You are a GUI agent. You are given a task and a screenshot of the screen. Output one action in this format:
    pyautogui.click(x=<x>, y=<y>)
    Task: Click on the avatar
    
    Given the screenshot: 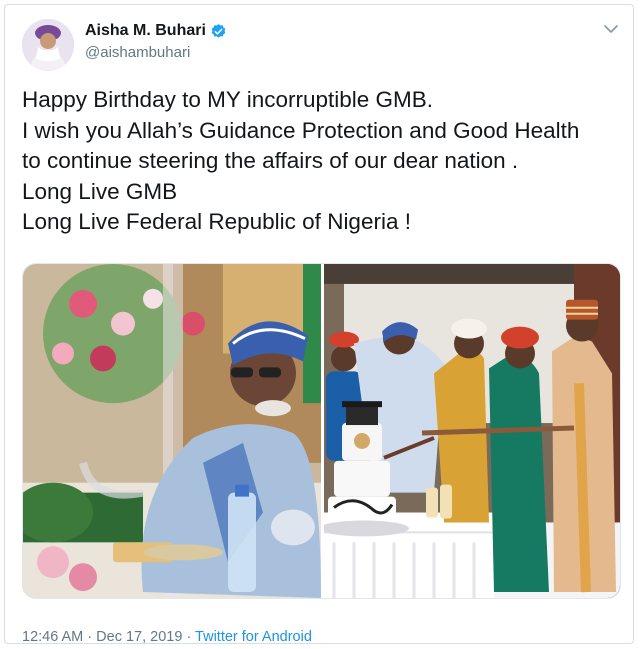 What is the action you would take?
    pyautogui.click(x=48, y=45)
    